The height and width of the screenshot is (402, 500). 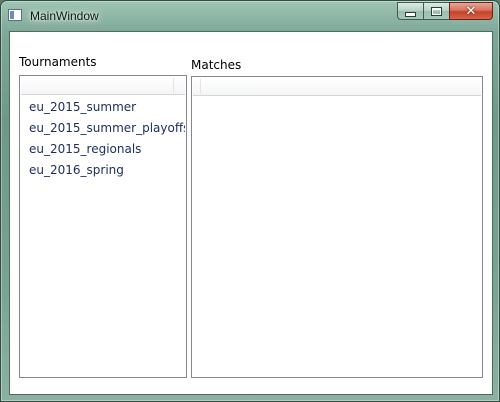 What do you see at coordinates (410, 14) in the screenshot?
I see `minimize-icon` at bounding box center [410, 14].